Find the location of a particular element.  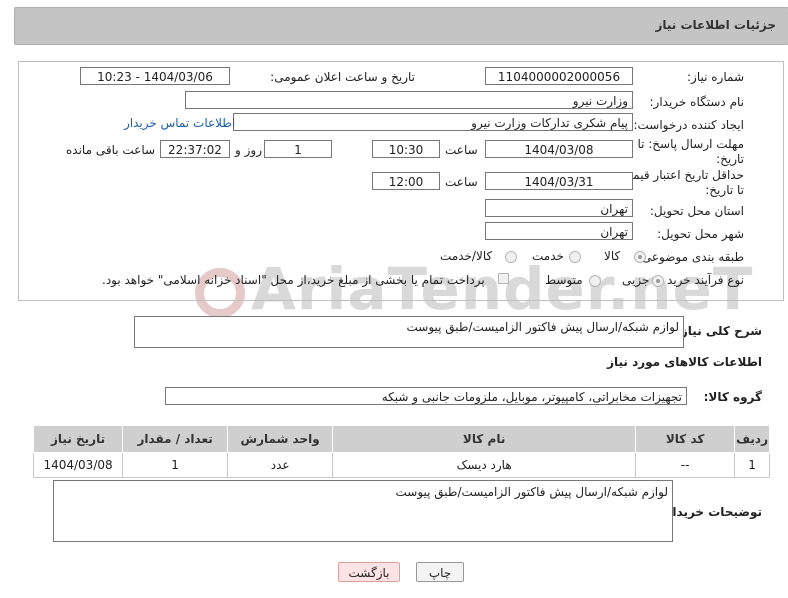

need-number-label: شماره نیاز: is located at coordinates (715, 77).